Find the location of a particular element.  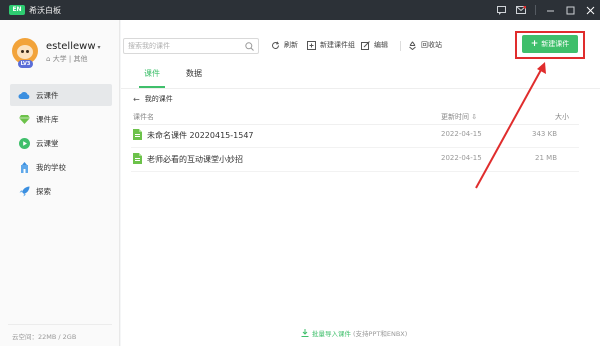

school-icon is located at coordinates (24, 167).